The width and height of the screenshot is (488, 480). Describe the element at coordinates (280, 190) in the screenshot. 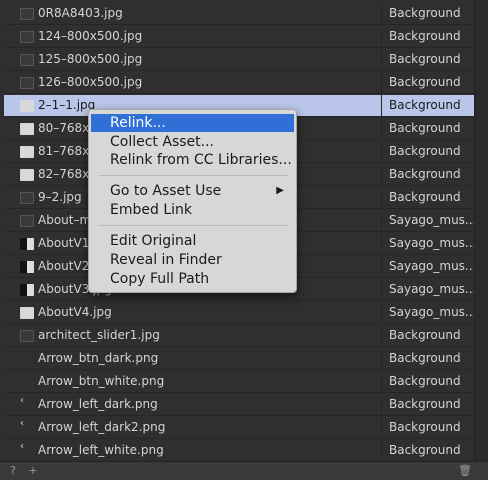

I see `submenu-arrow-icon: ▶` at that location.